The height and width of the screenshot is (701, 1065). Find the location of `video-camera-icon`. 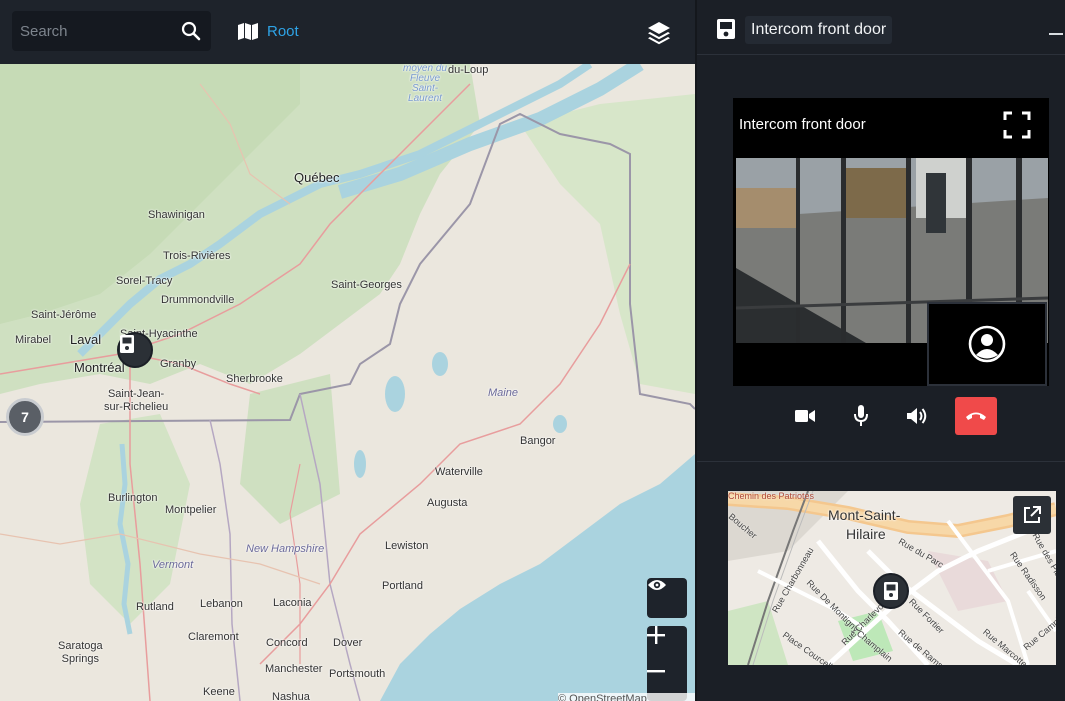

video-camera-icon is located at coordinates (805, 416).